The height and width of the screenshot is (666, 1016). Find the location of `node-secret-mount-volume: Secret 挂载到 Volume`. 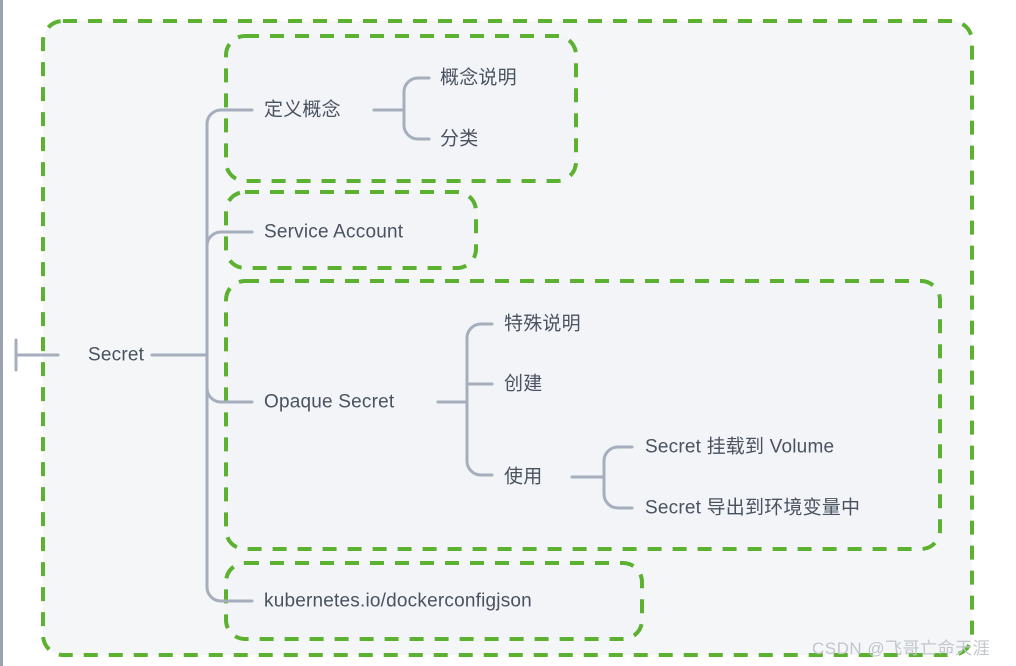

node-secret-mount-volume: Secret 挂载到 Volume is located at coordinates (739, 447).